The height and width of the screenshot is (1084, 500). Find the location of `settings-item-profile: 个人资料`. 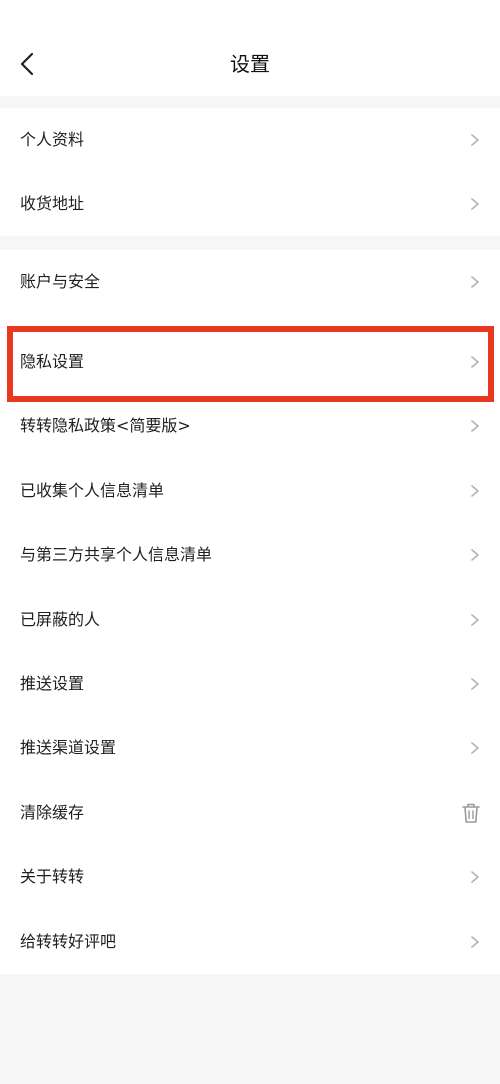

settings-item-profile: 个人资料 is located at coordinates (250, 140).